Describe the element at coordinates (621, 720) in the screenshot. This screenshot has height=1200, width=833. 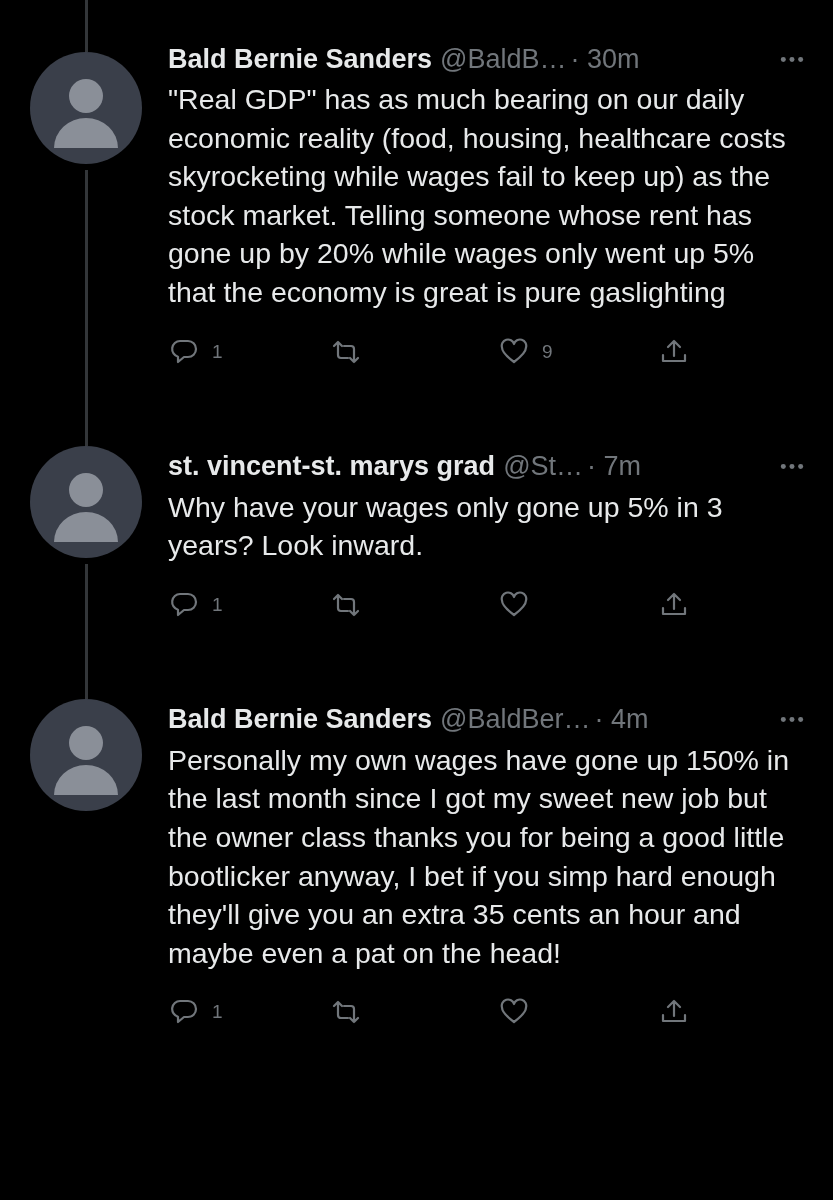
I see `timestamp: · 4m` at that location.